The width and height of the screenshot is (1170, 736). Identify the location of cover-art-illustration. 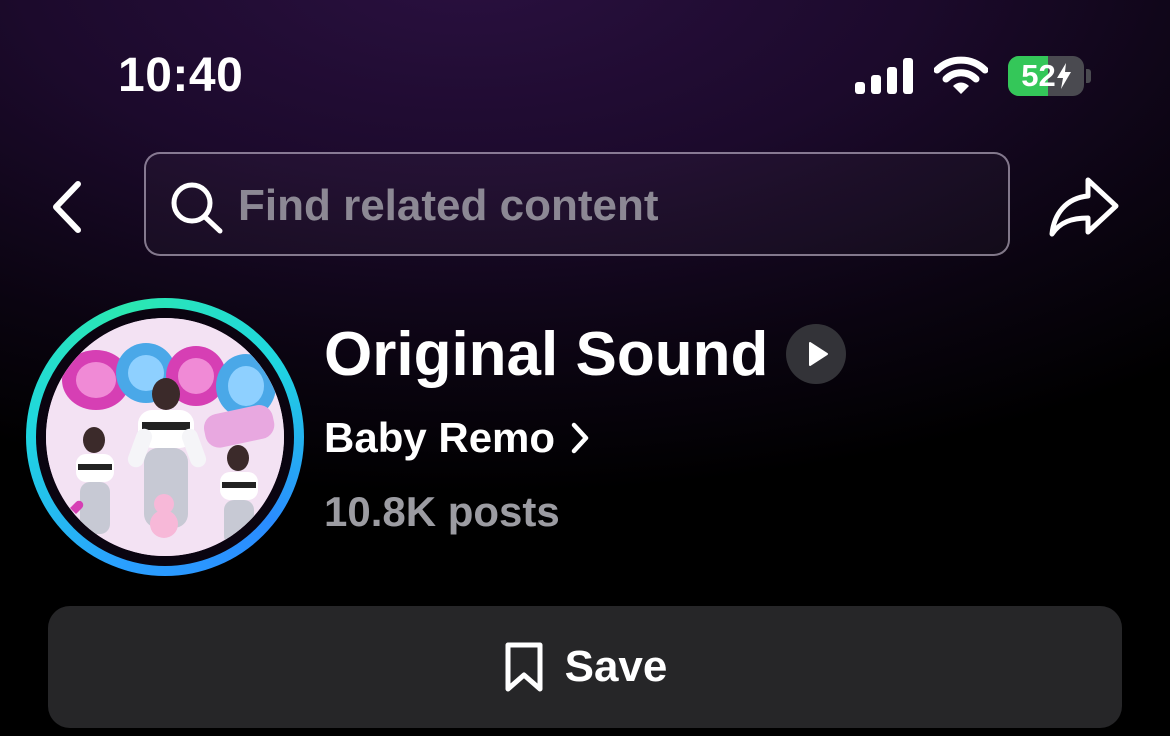
(165, 437).